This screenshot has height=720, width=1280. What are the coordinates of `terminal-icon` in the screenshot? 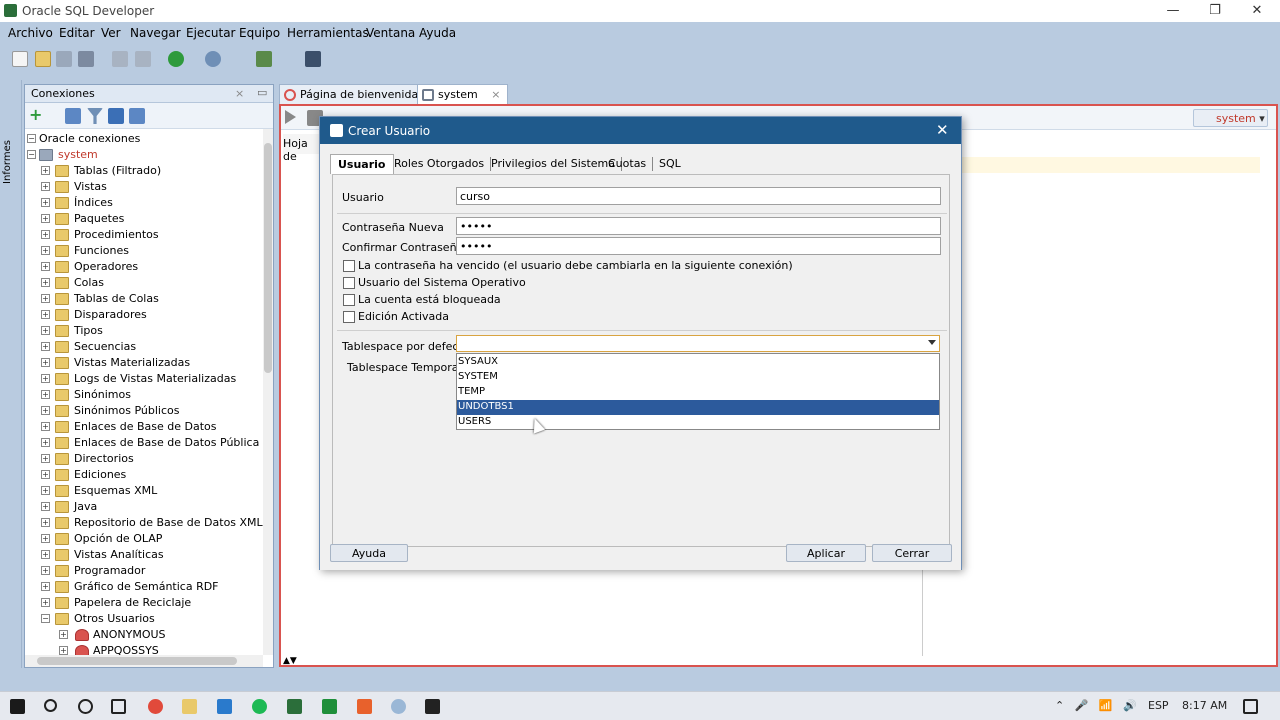 It's located at (432, 706).